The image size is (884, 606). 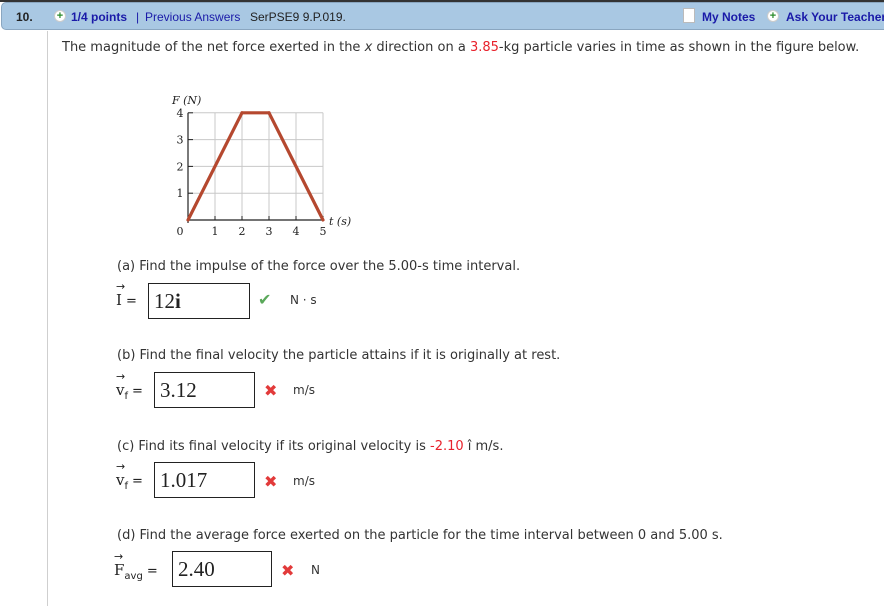 What do you see at coordinates (47, 318) in the screenshot?
I see `left-margin-divider` at bounding box center [47, 318].